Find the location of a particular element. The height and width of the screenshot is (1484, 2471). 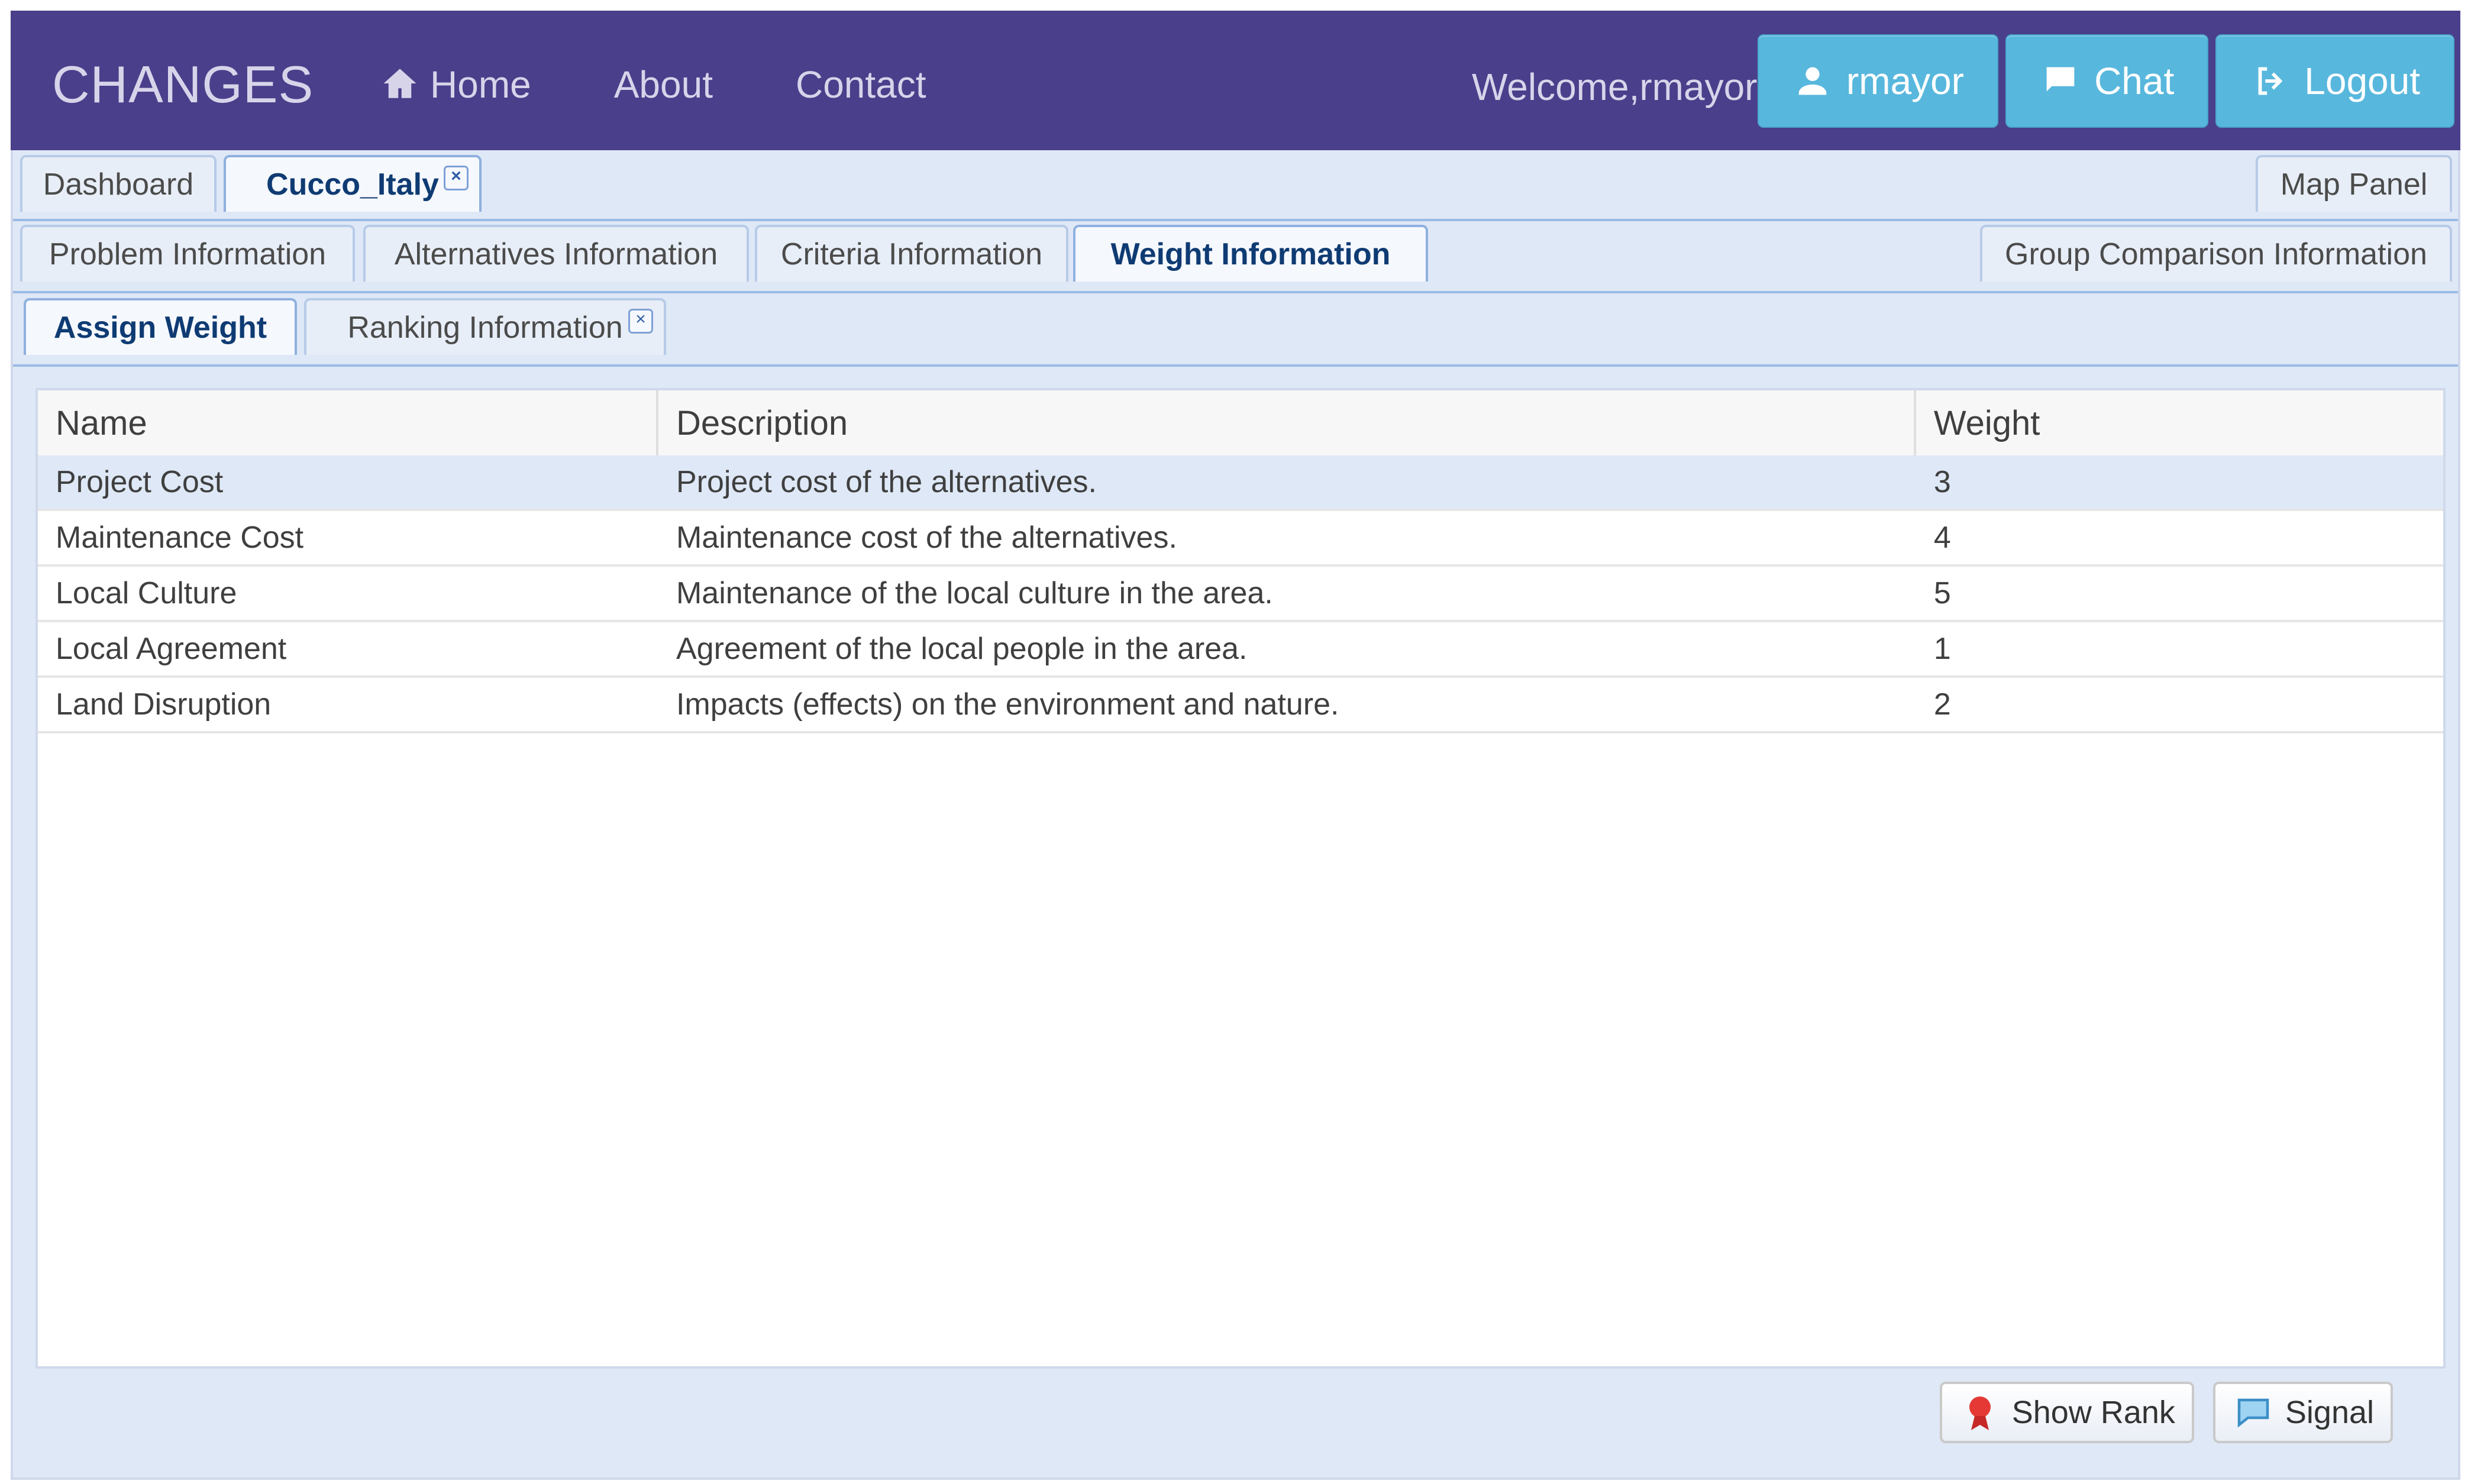

tab-map-panel-label: Map Panel is located at coordinates (2354, 184).